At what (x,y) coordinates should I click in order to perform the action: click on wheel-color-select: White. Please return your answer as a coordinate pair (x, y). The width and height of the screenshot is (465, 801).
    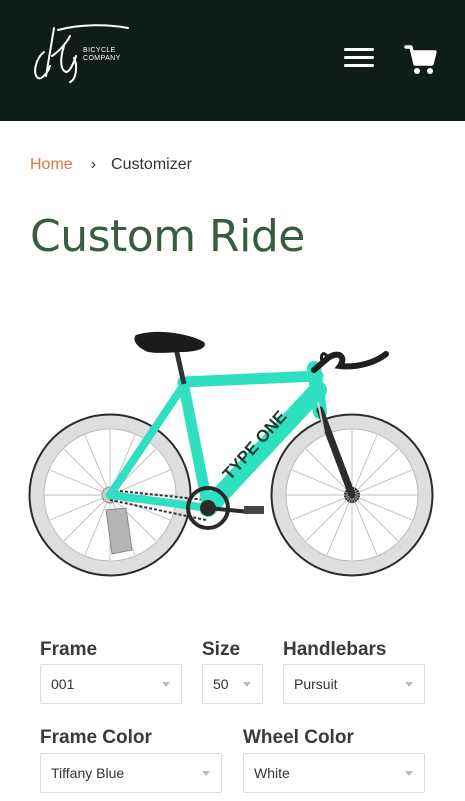
    Looking at the image, I should click on (334, 773).